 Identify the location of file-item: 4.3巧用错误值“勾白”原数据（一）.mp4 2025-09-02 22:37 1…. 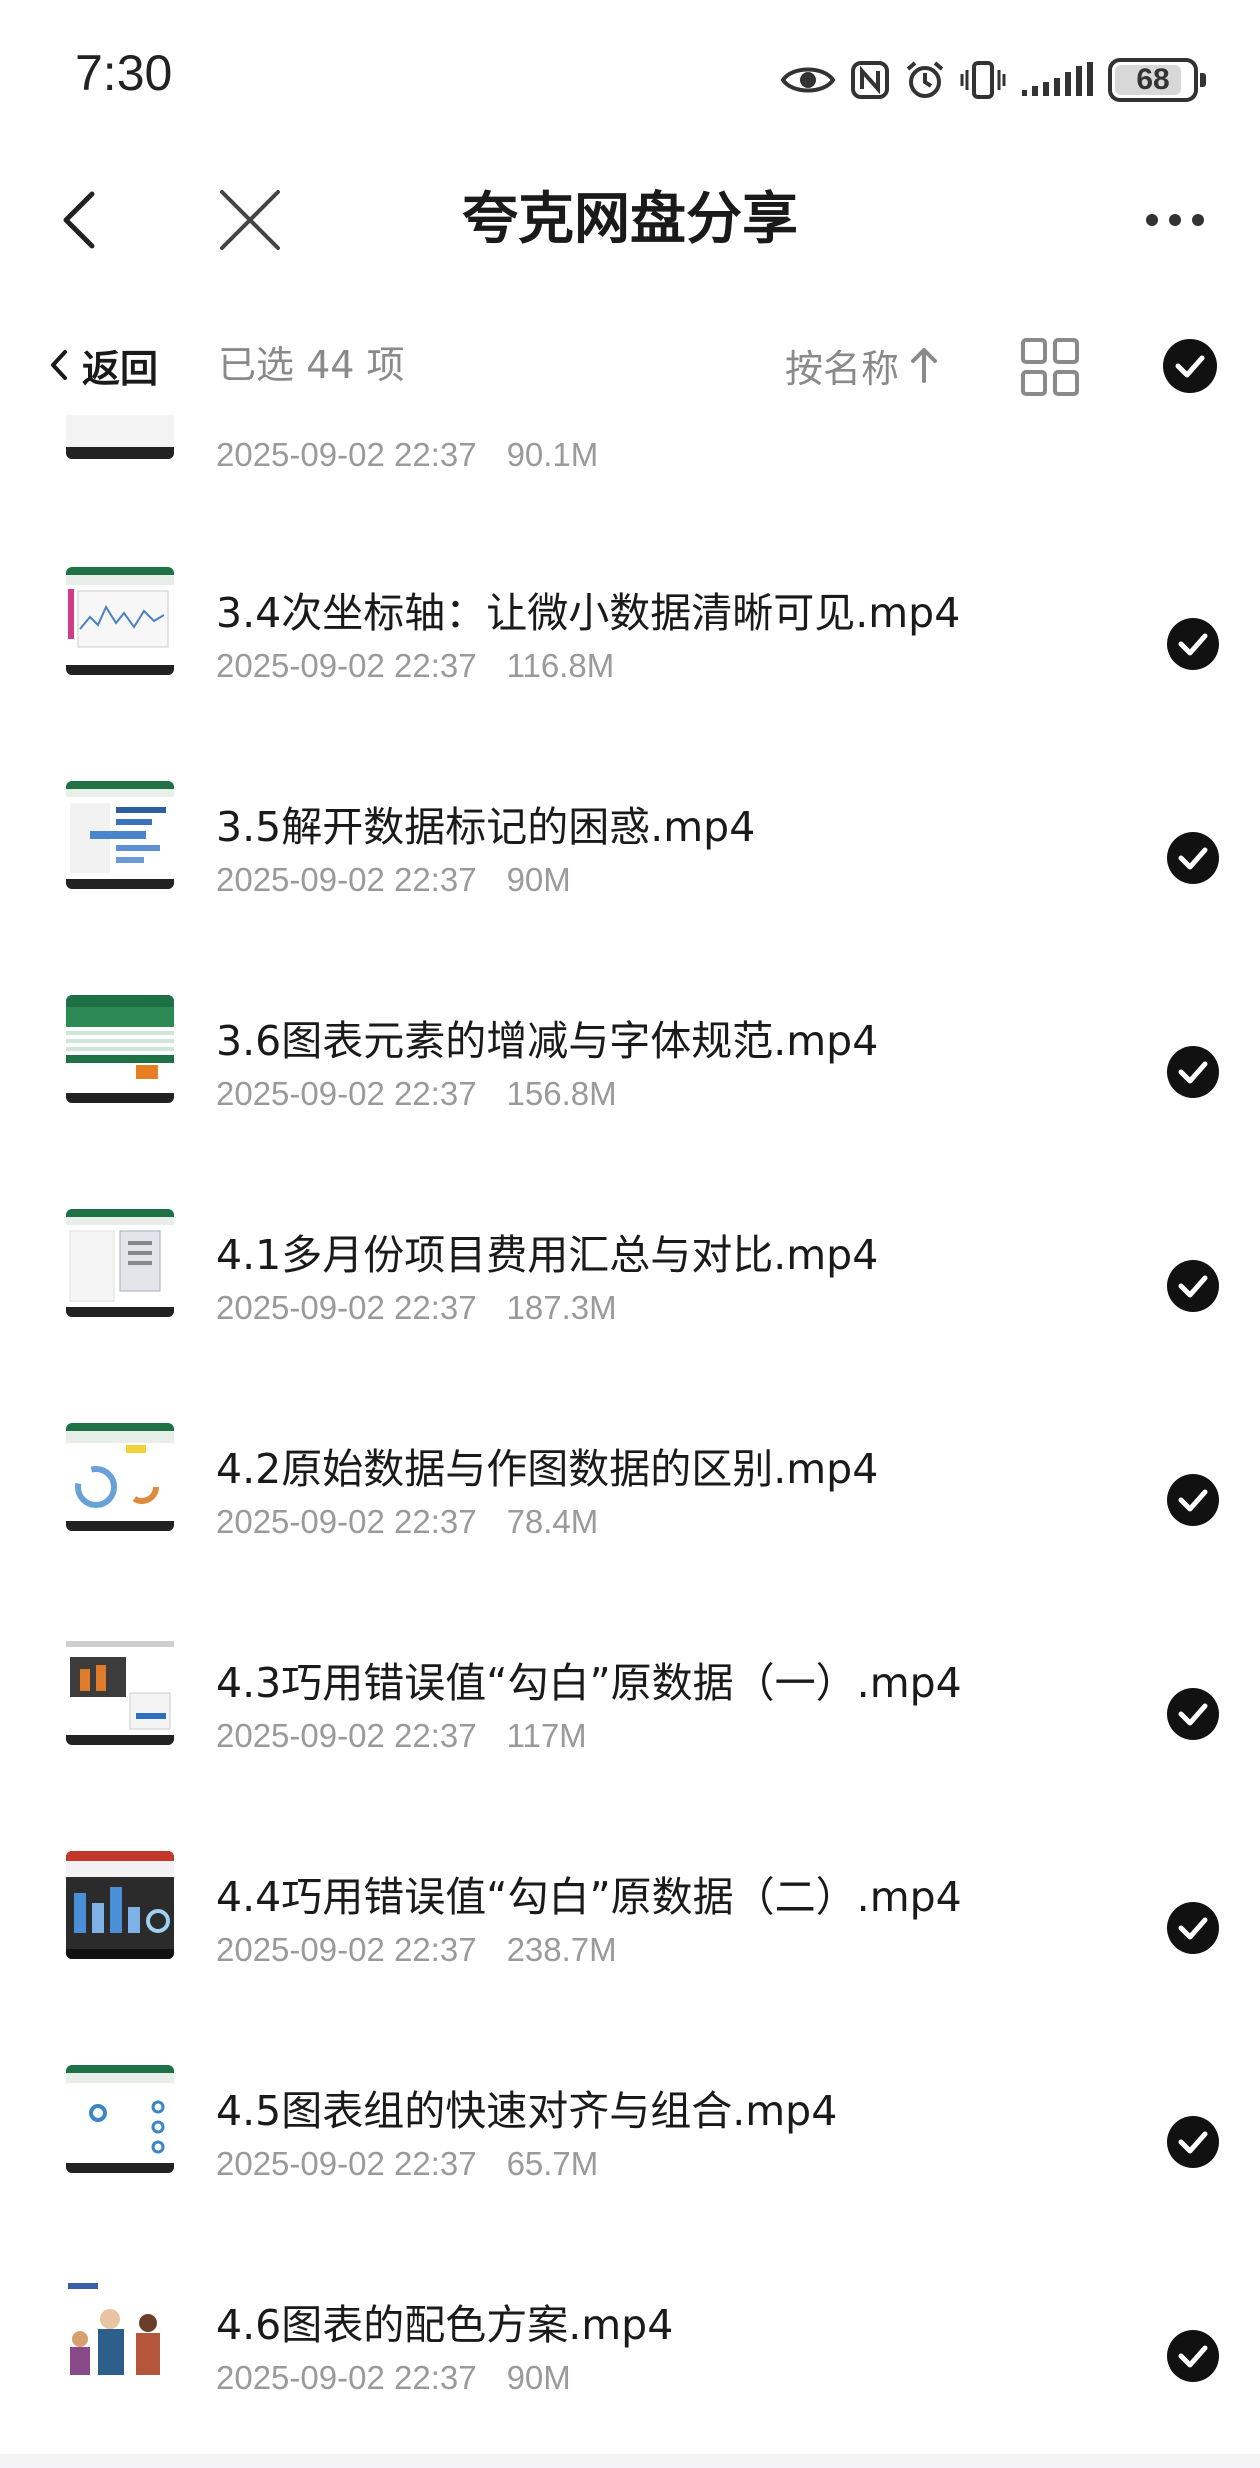
(630, 1714).